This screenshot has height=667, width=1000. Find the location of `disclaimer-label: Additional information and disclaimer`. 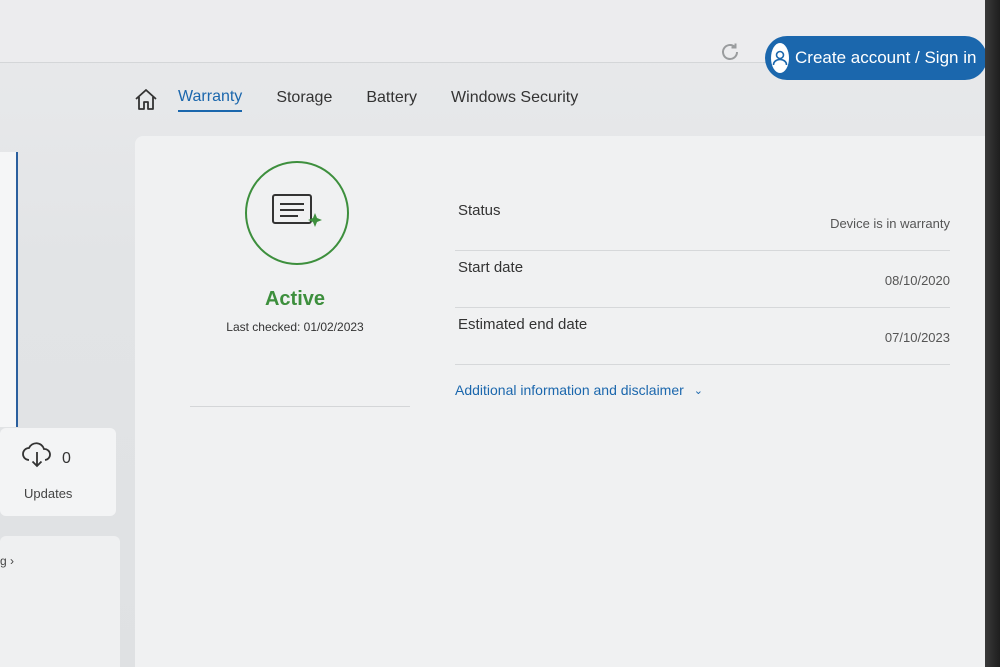

disclaimer-label: Additional information and disclaimer is located at coordinates (569, 390).